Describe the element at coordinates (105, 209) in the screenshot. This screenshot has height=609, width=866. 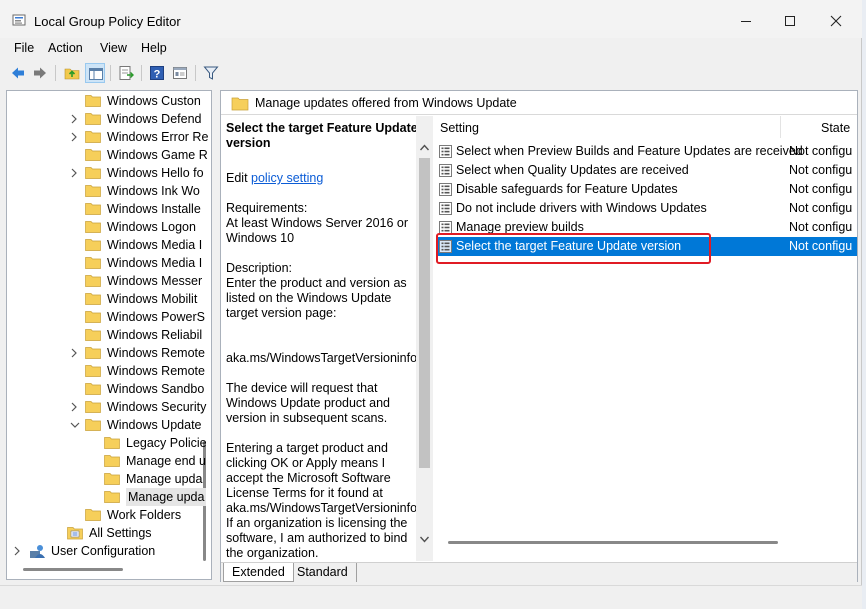
I see `tree-item: Windows Installe` at that location.